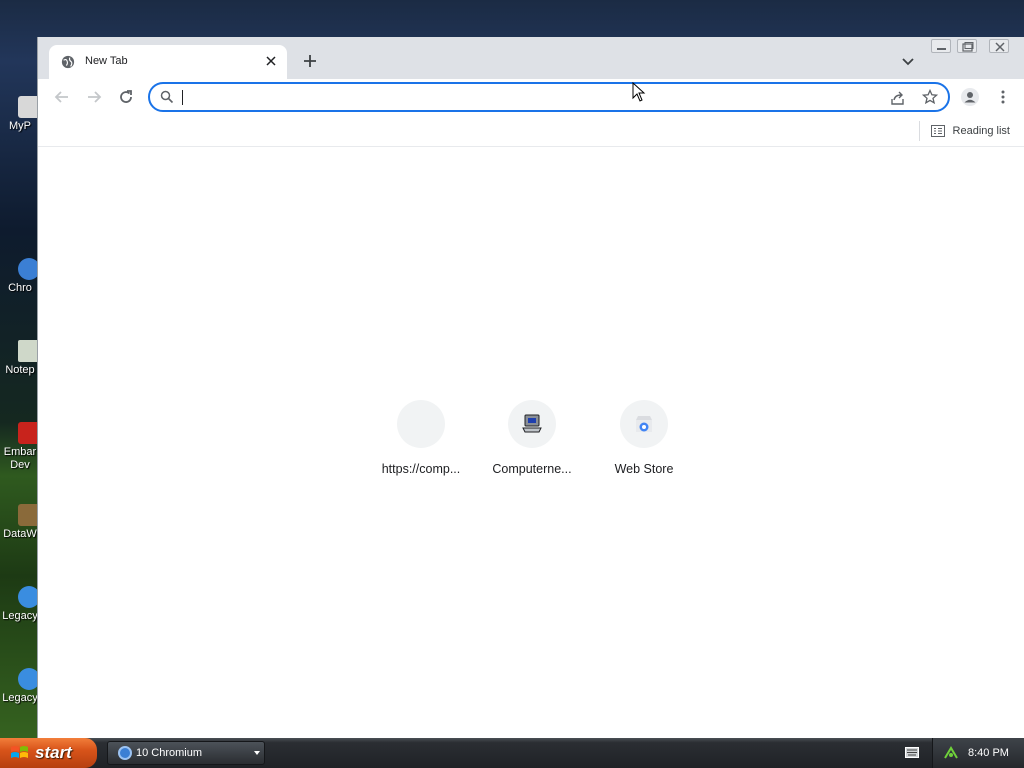 The height and width of the screenshot is (768, 1024). I want to click on restore-button, so click(967, 46).